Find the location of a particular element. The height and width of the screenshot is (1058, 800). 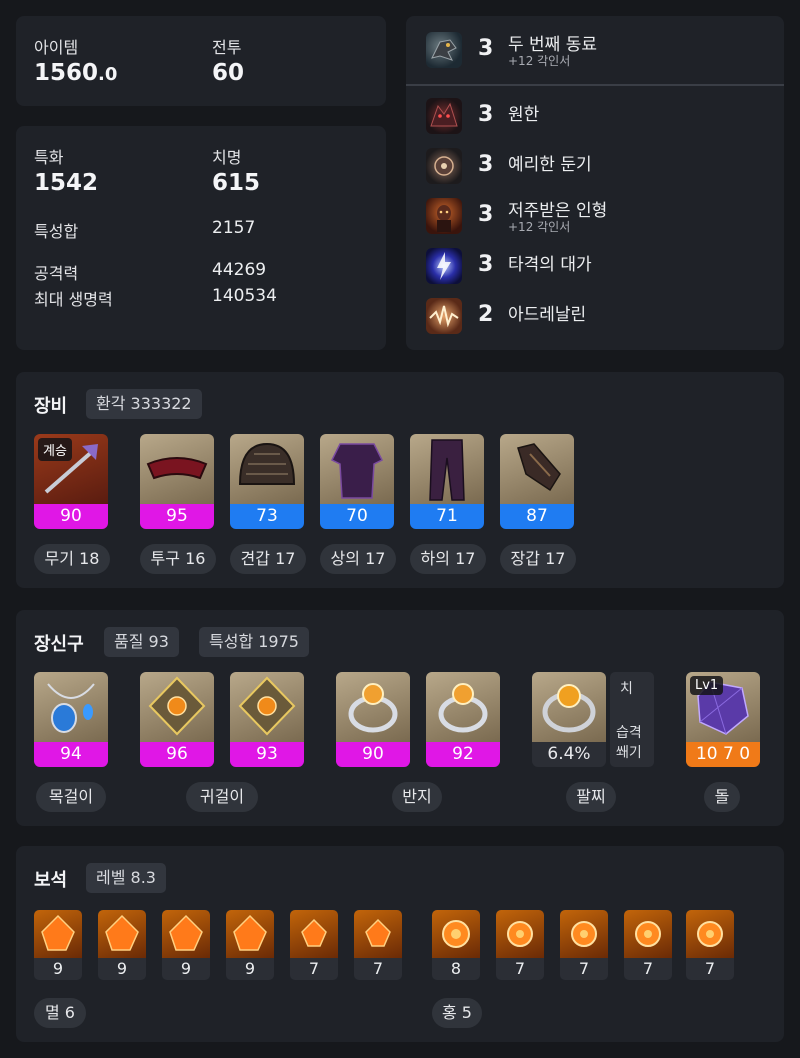

equip-slot-gloves: 87 is located at coordinates (537, 481).